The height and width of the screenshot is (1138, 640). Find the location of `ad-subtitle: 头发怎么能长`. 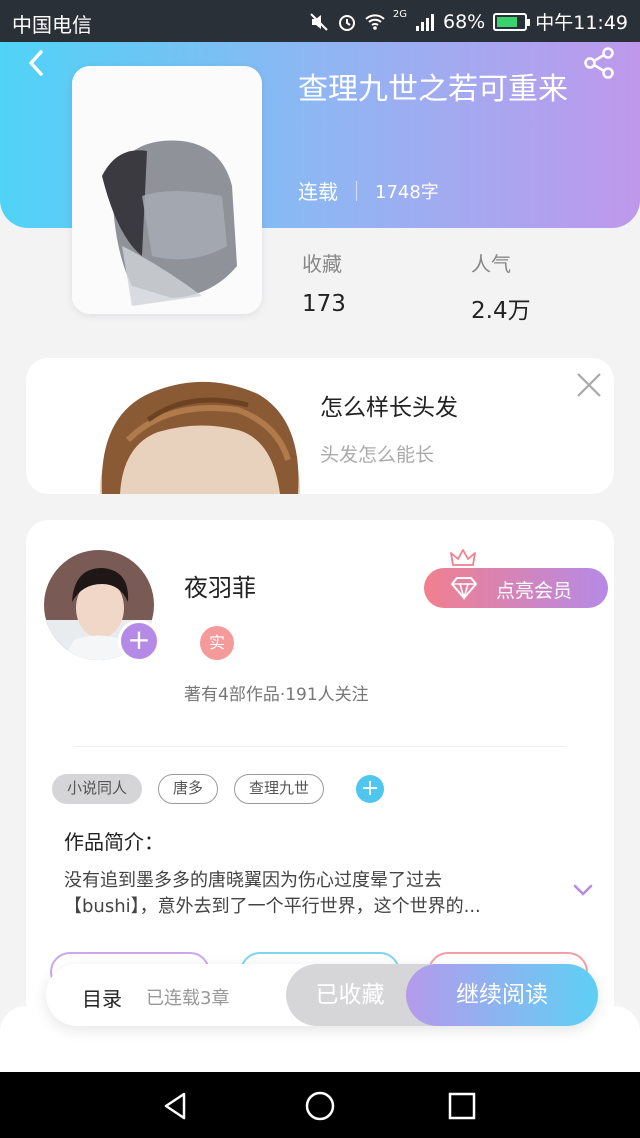

ad-subtitle: 头发怎么能长 is located at coordinates (377, 455).